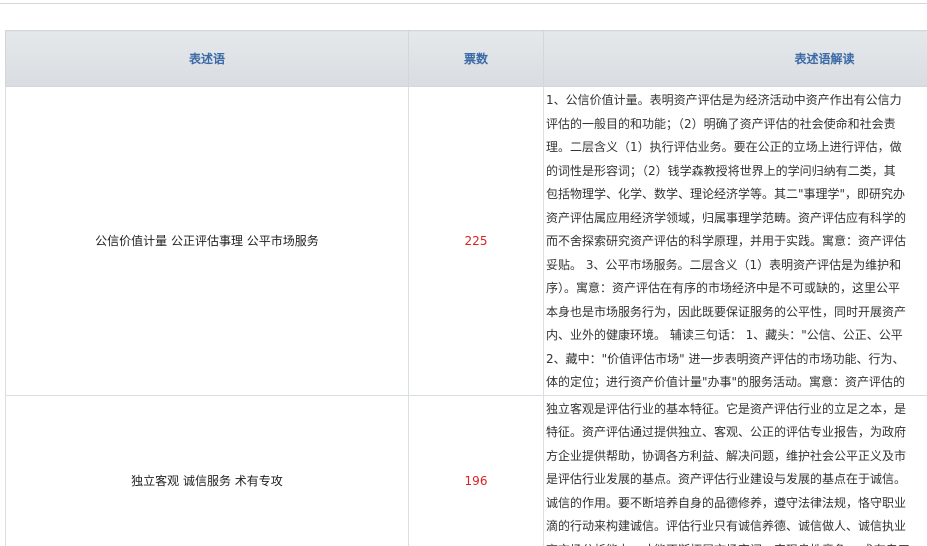 The height and width of the screenshot is (546, 927). Describe the element at coordinates (207, 470) in the screenshot. I see `phrase-cell: 独立客观 诚信服务 术有专攻` at that location.